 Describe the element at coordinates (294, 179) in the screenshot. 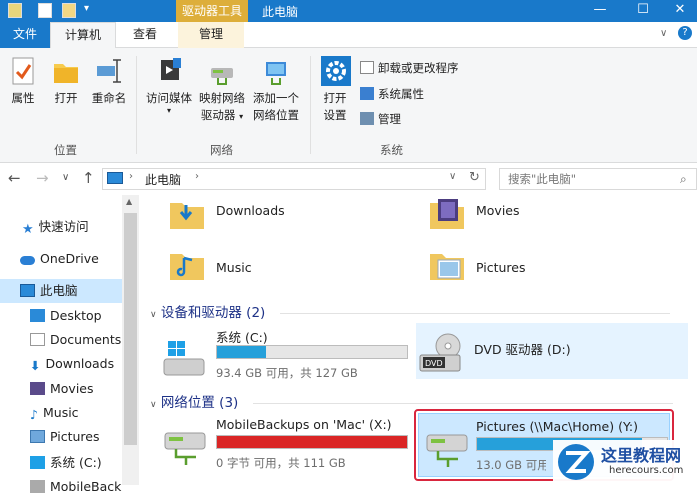

I see `address-bar: › 此电脑 › ∨ ↻` at that location.